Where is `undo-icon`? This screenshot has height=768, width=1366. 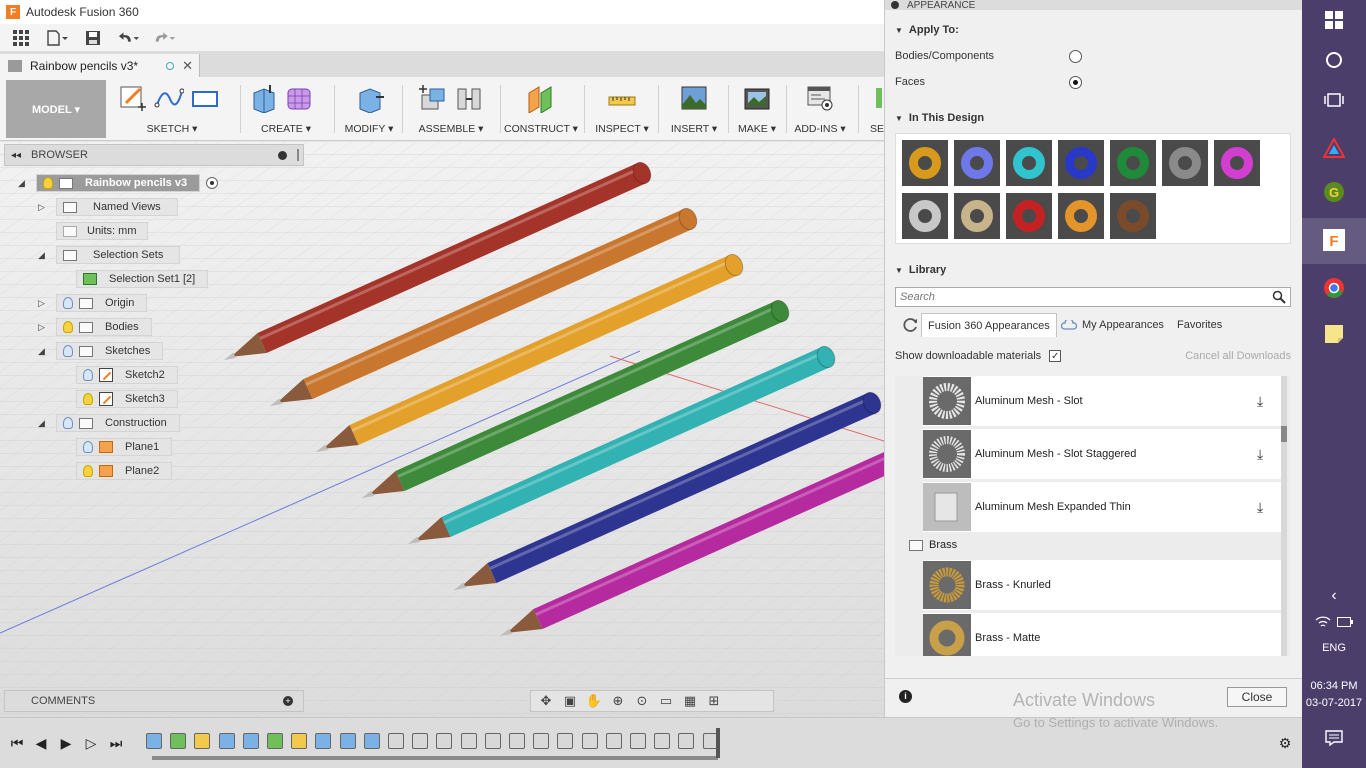
undo-icon is located at coordinates (129, 38).